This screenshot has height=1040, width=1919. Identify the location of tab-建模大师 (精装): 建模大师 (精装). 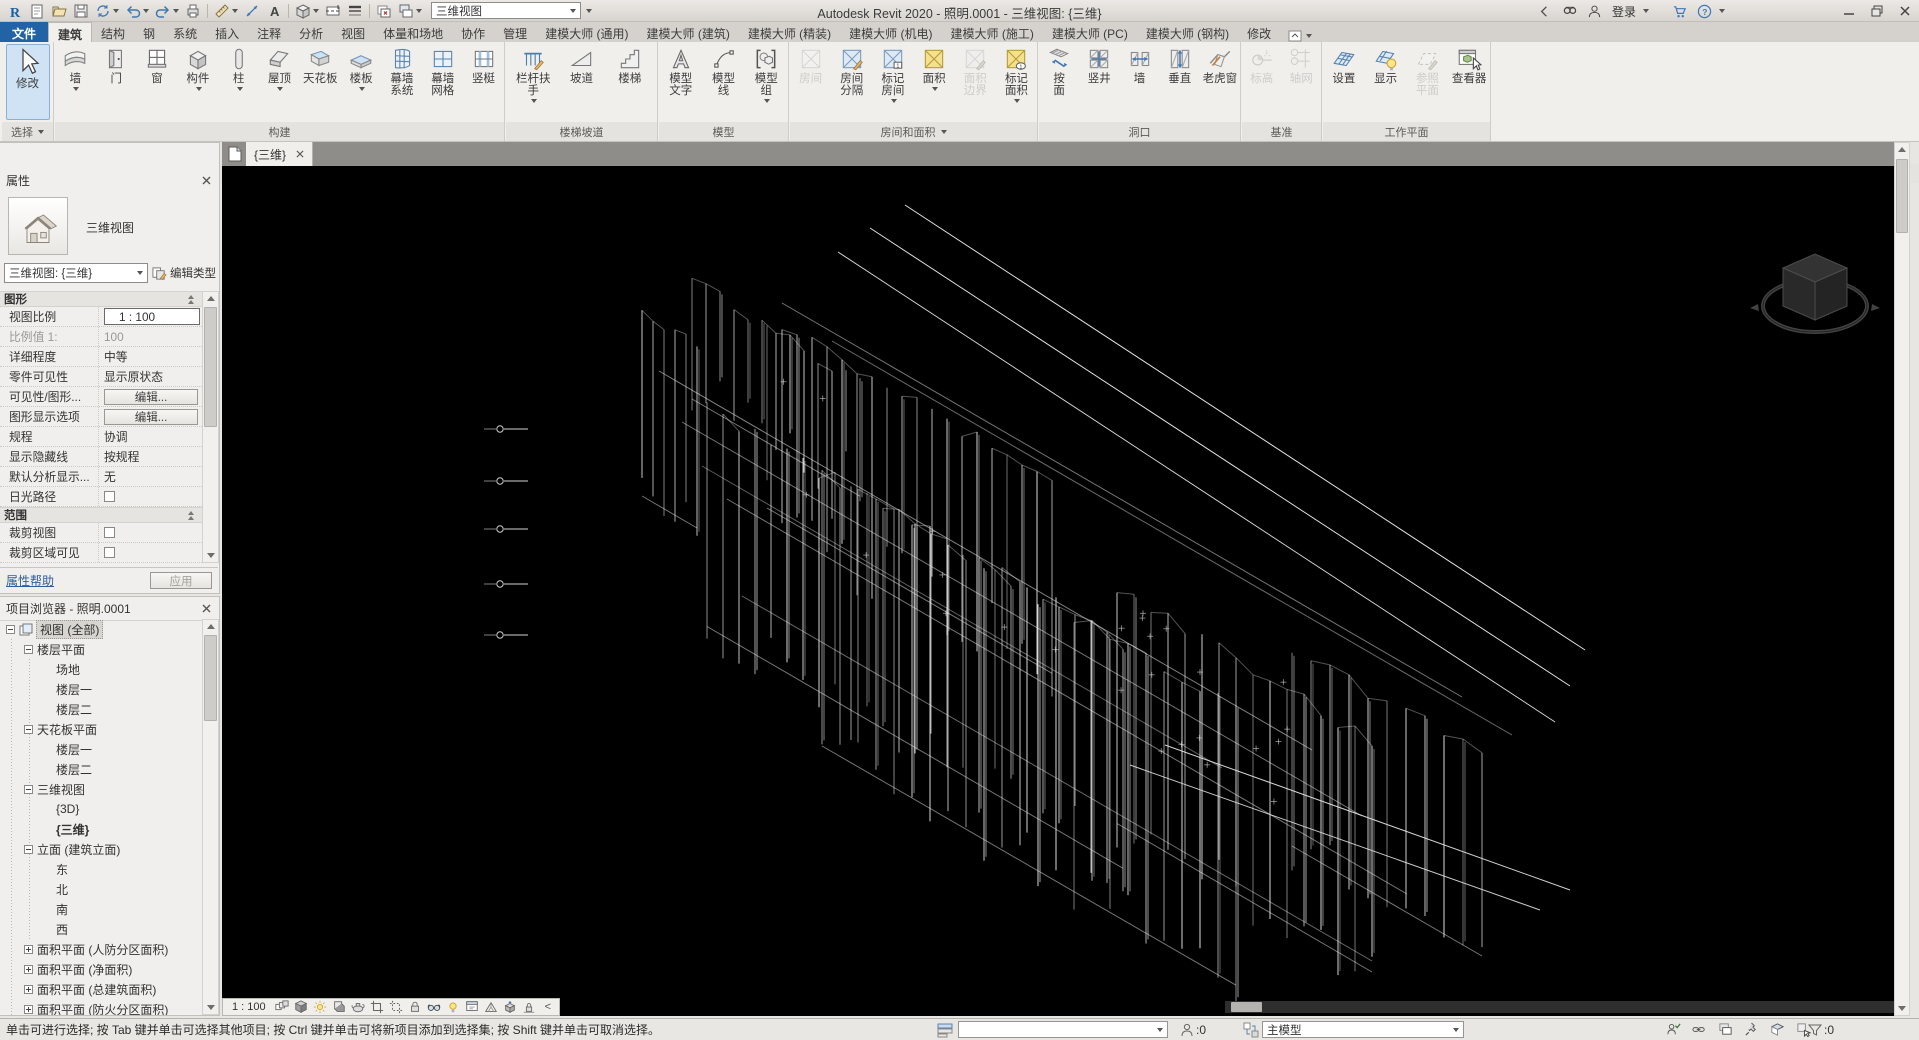
(789, 32).